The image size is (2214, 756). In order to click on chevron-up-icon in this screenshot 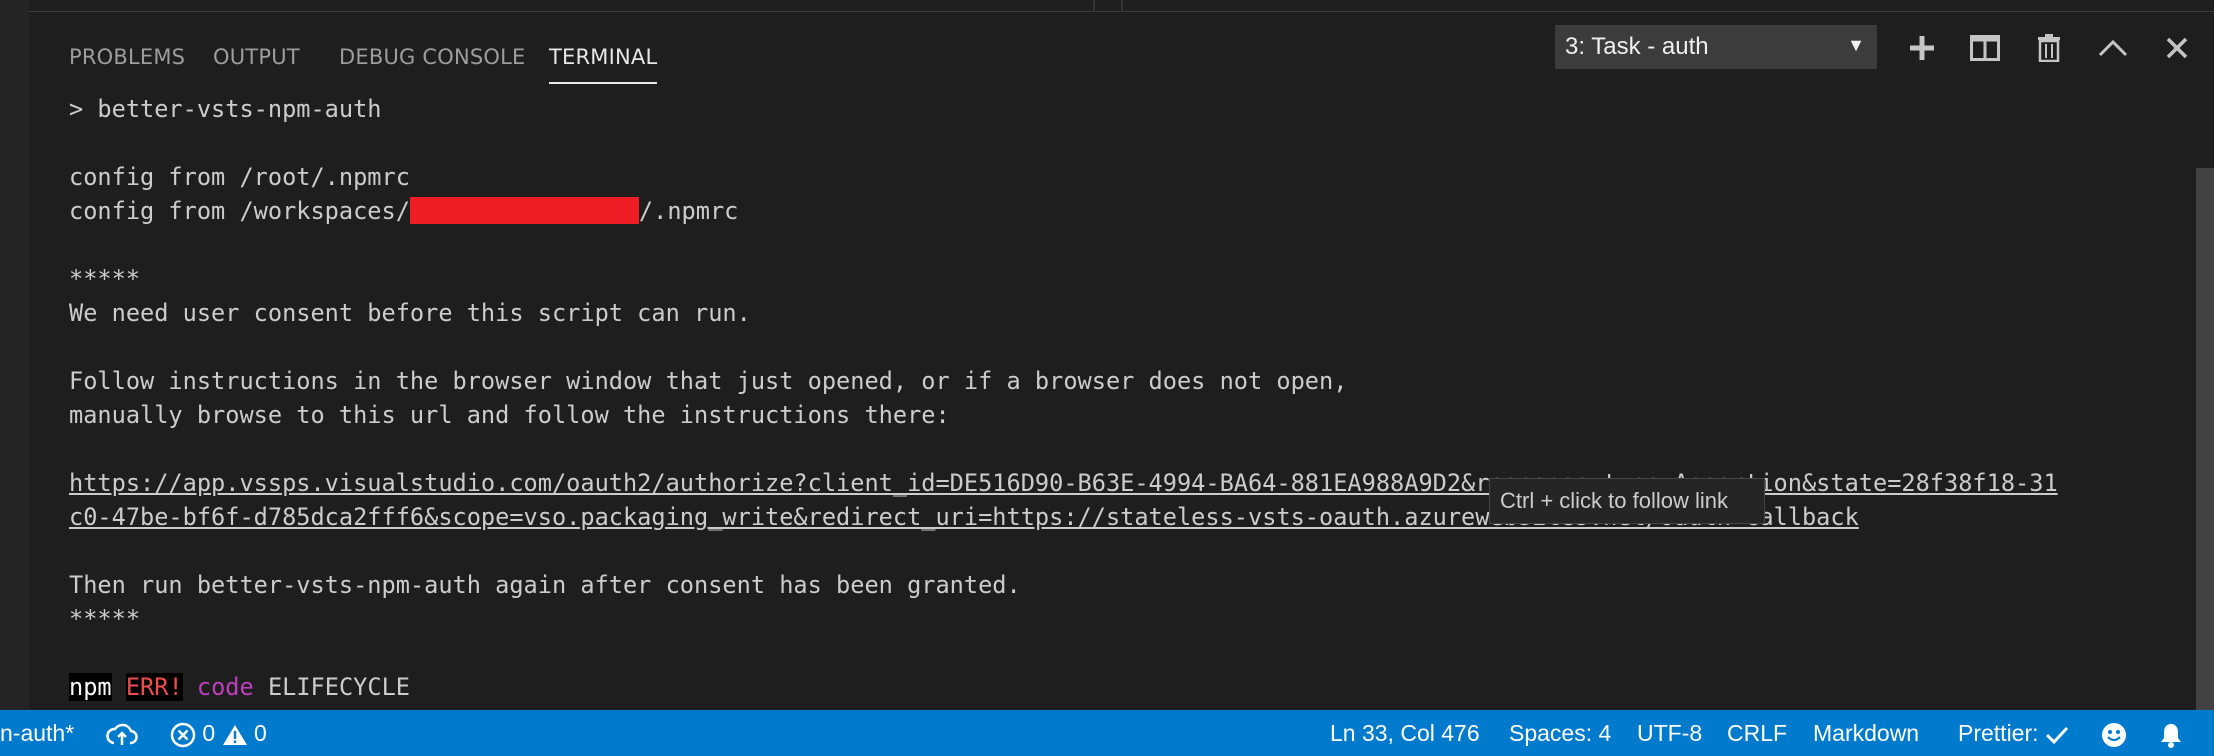, I will do `click(2113, 48)`.